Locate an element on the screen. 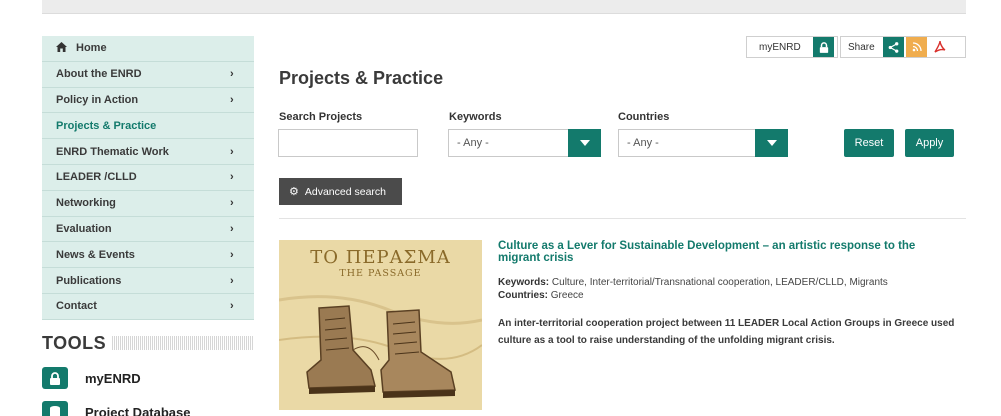 Image resolution: width=1001 pixels, height=416 pixels. countries-label: Countries is located at coordinates (644, 117).